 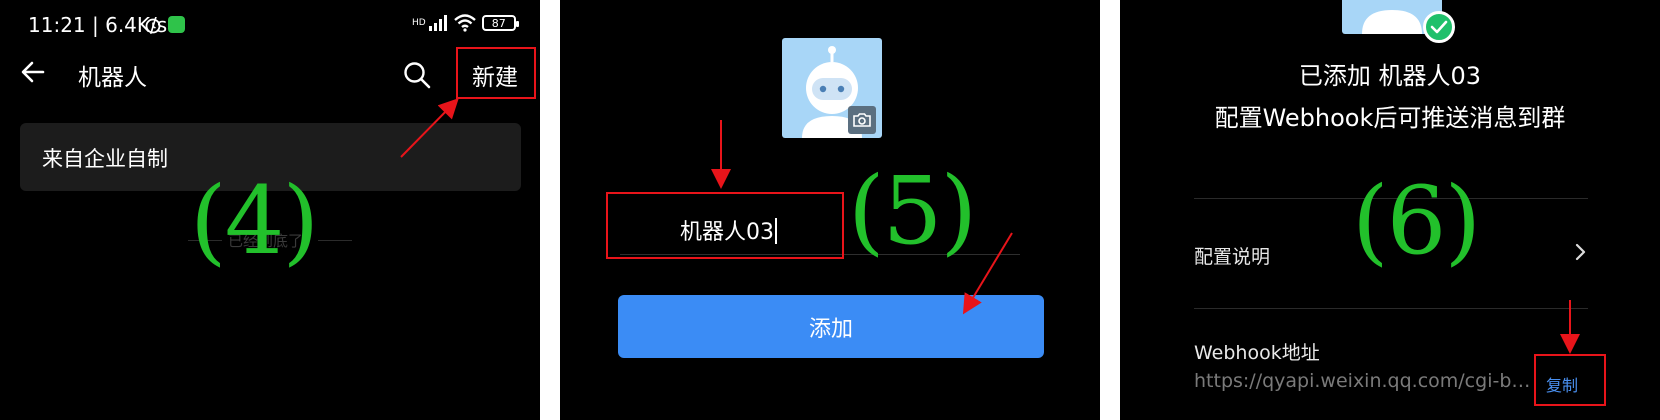 What do you see at coordinates (437, 23) in the screenshot?
I see `signal-icon` at bounding box center [437, 23].